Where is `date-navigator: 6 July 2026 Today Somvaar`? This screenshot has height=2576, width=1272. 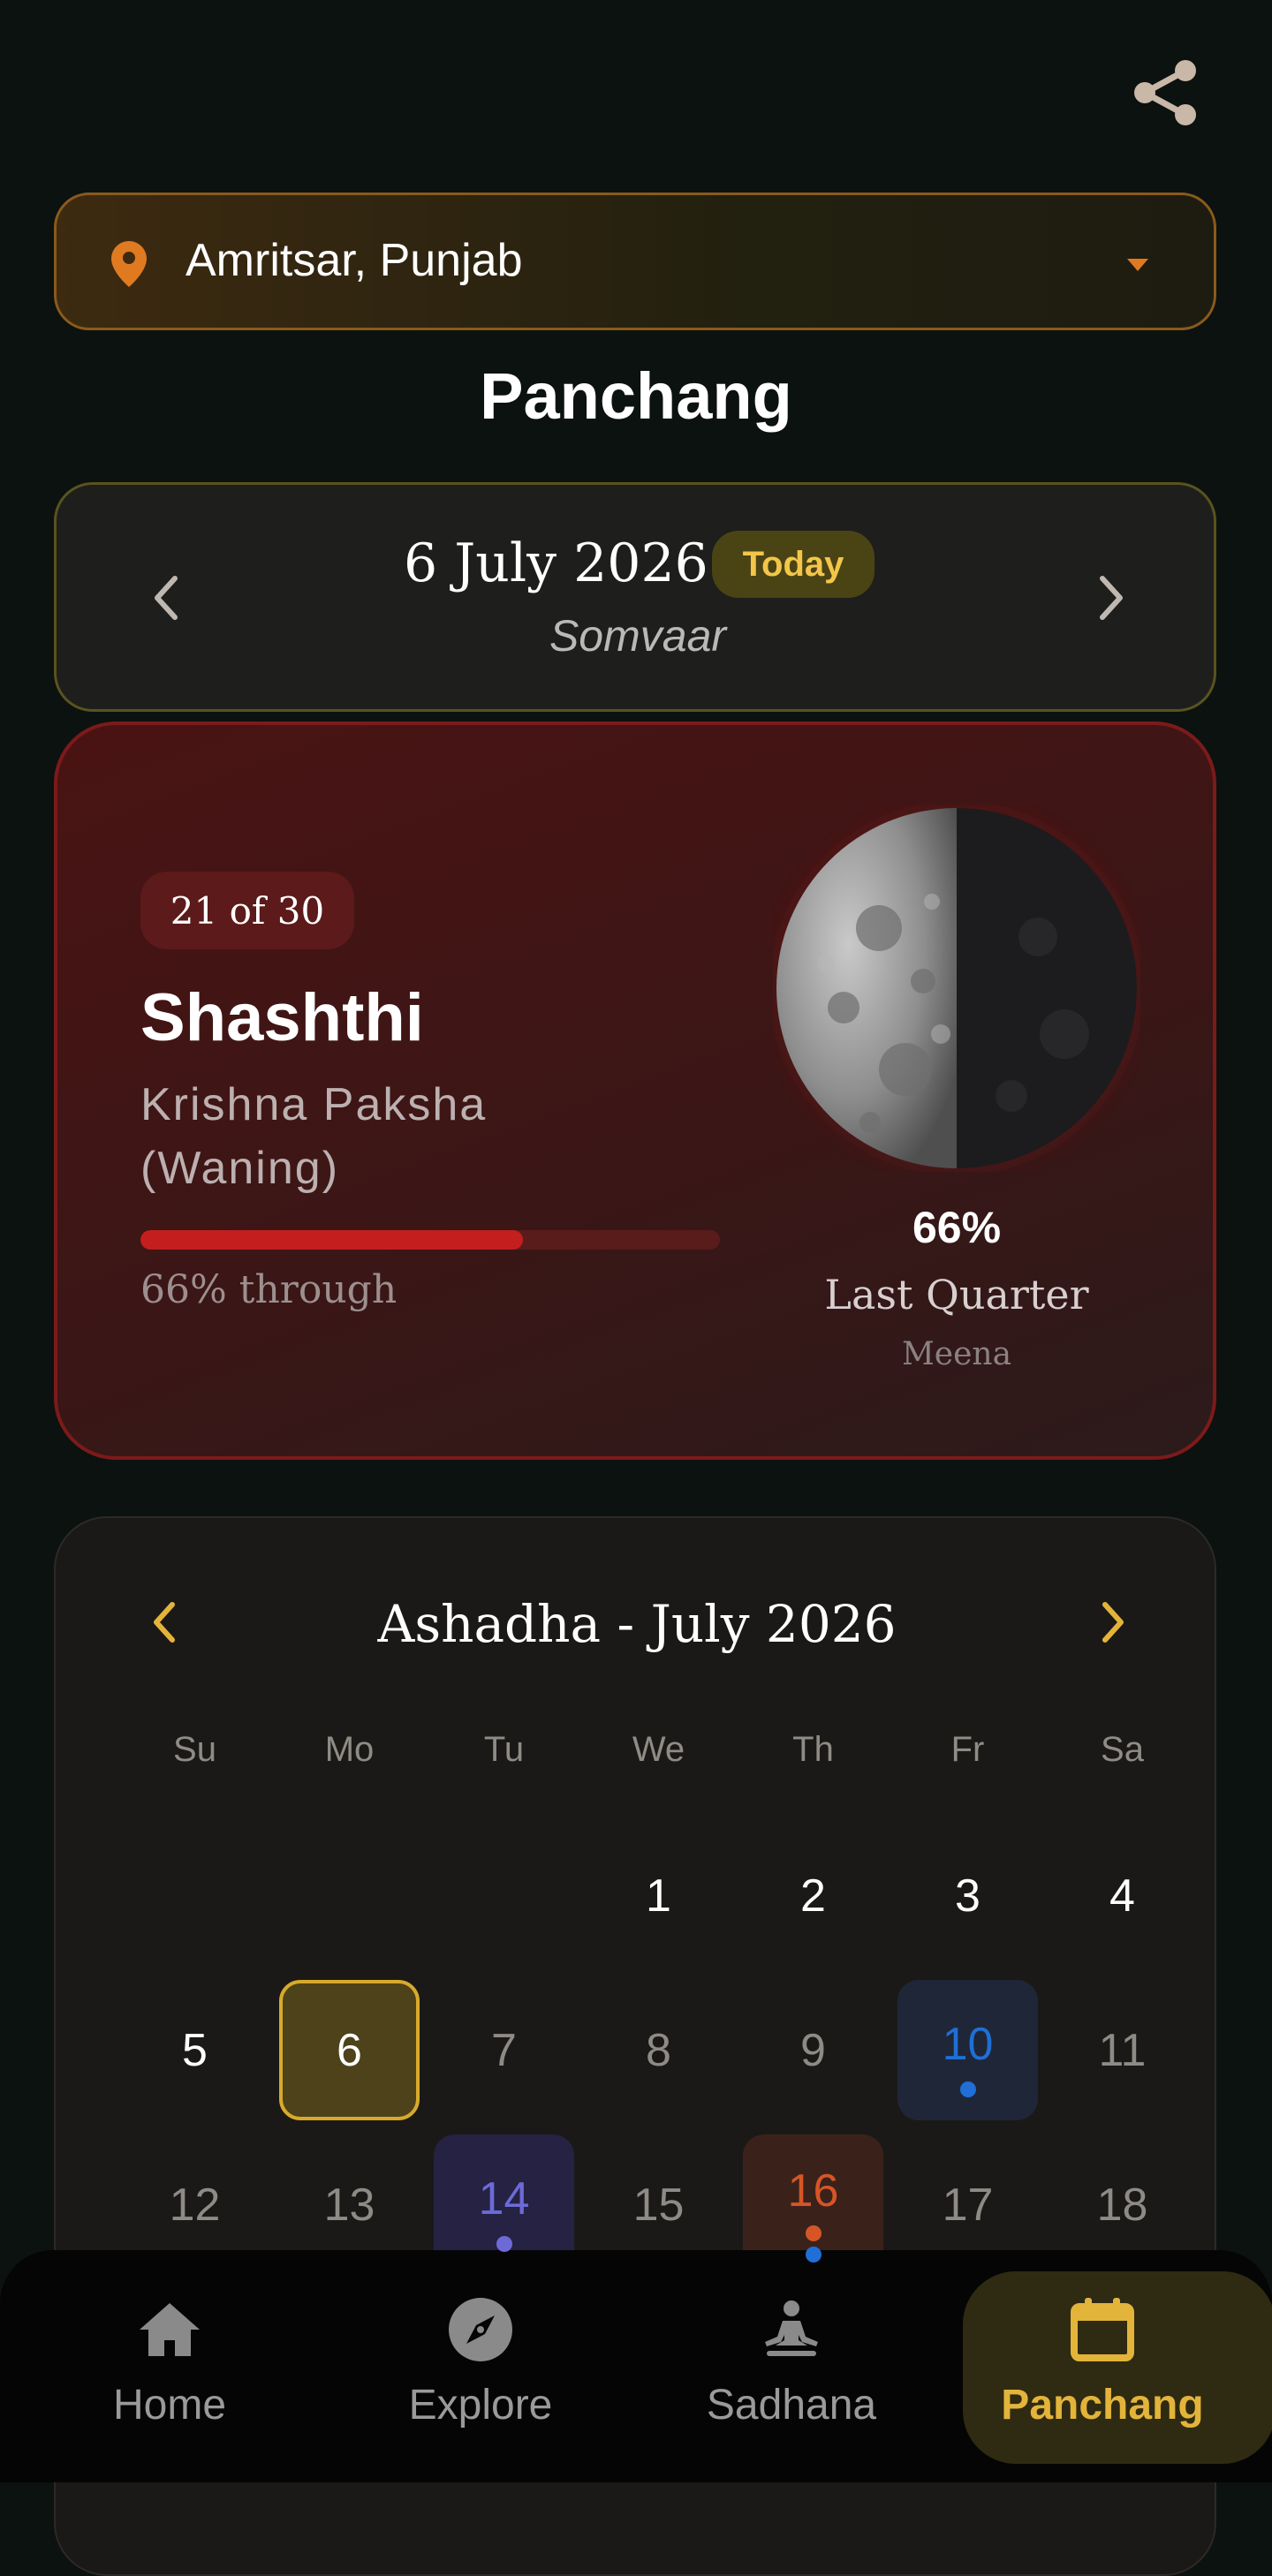 date-navigator: 6 July 2026 Today Somvaar is located at coordinates (635, 597).